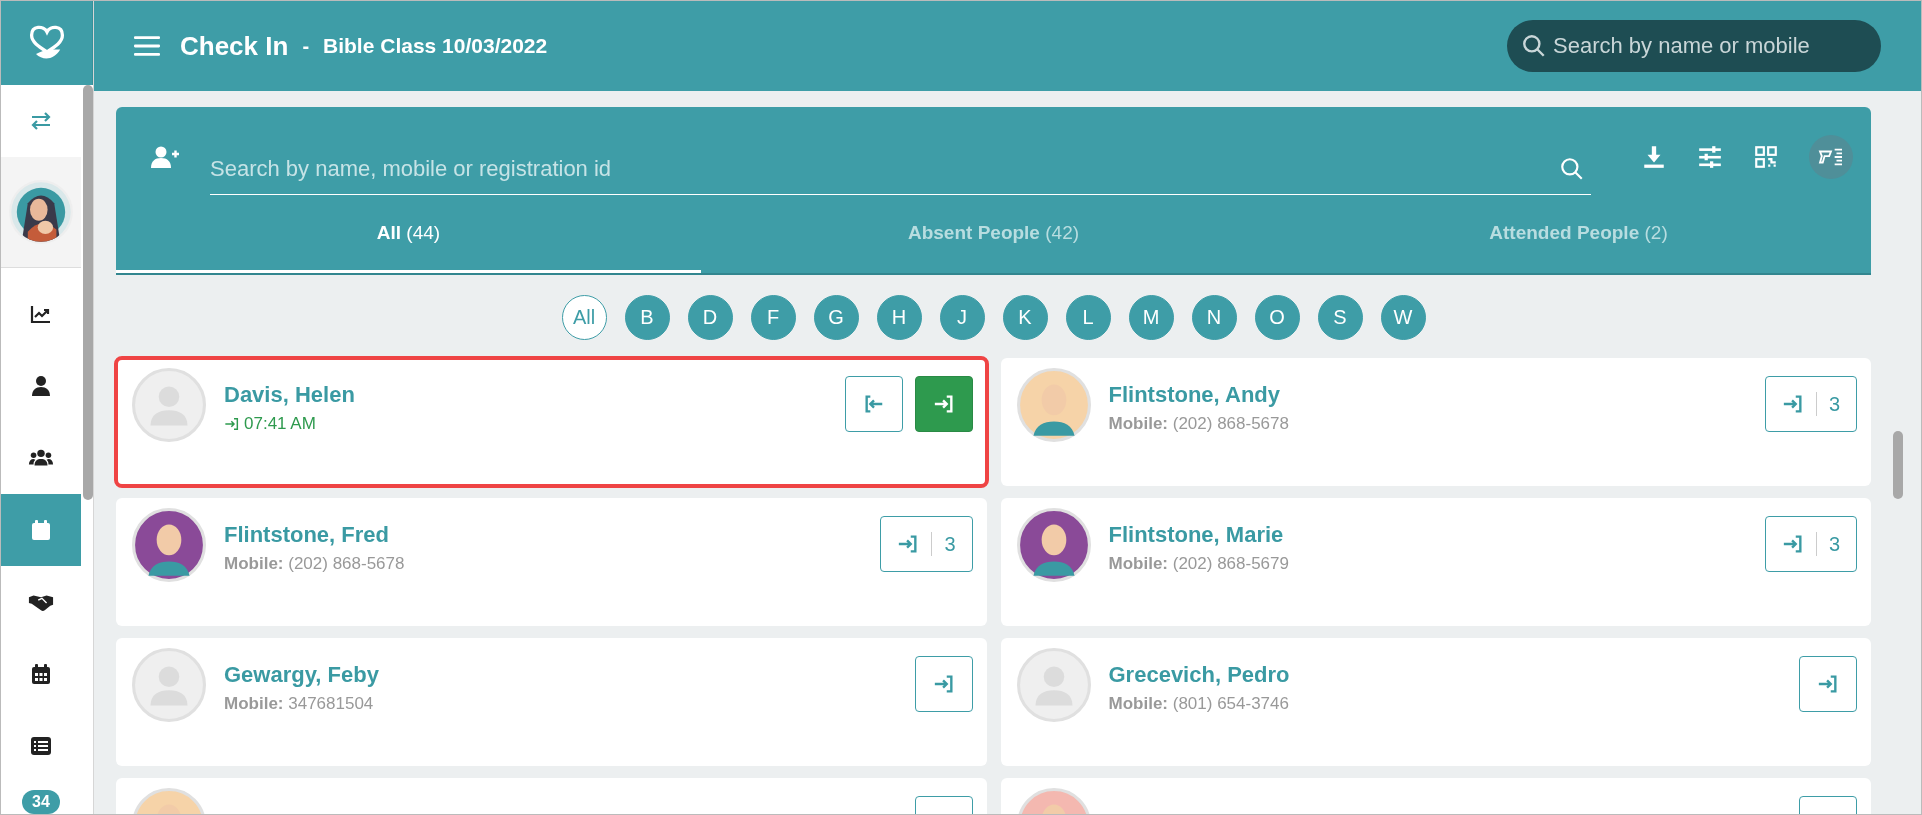  Describe the element at coordinates (165, 157) in the screenshot. I see `add-person-icon` at that location.